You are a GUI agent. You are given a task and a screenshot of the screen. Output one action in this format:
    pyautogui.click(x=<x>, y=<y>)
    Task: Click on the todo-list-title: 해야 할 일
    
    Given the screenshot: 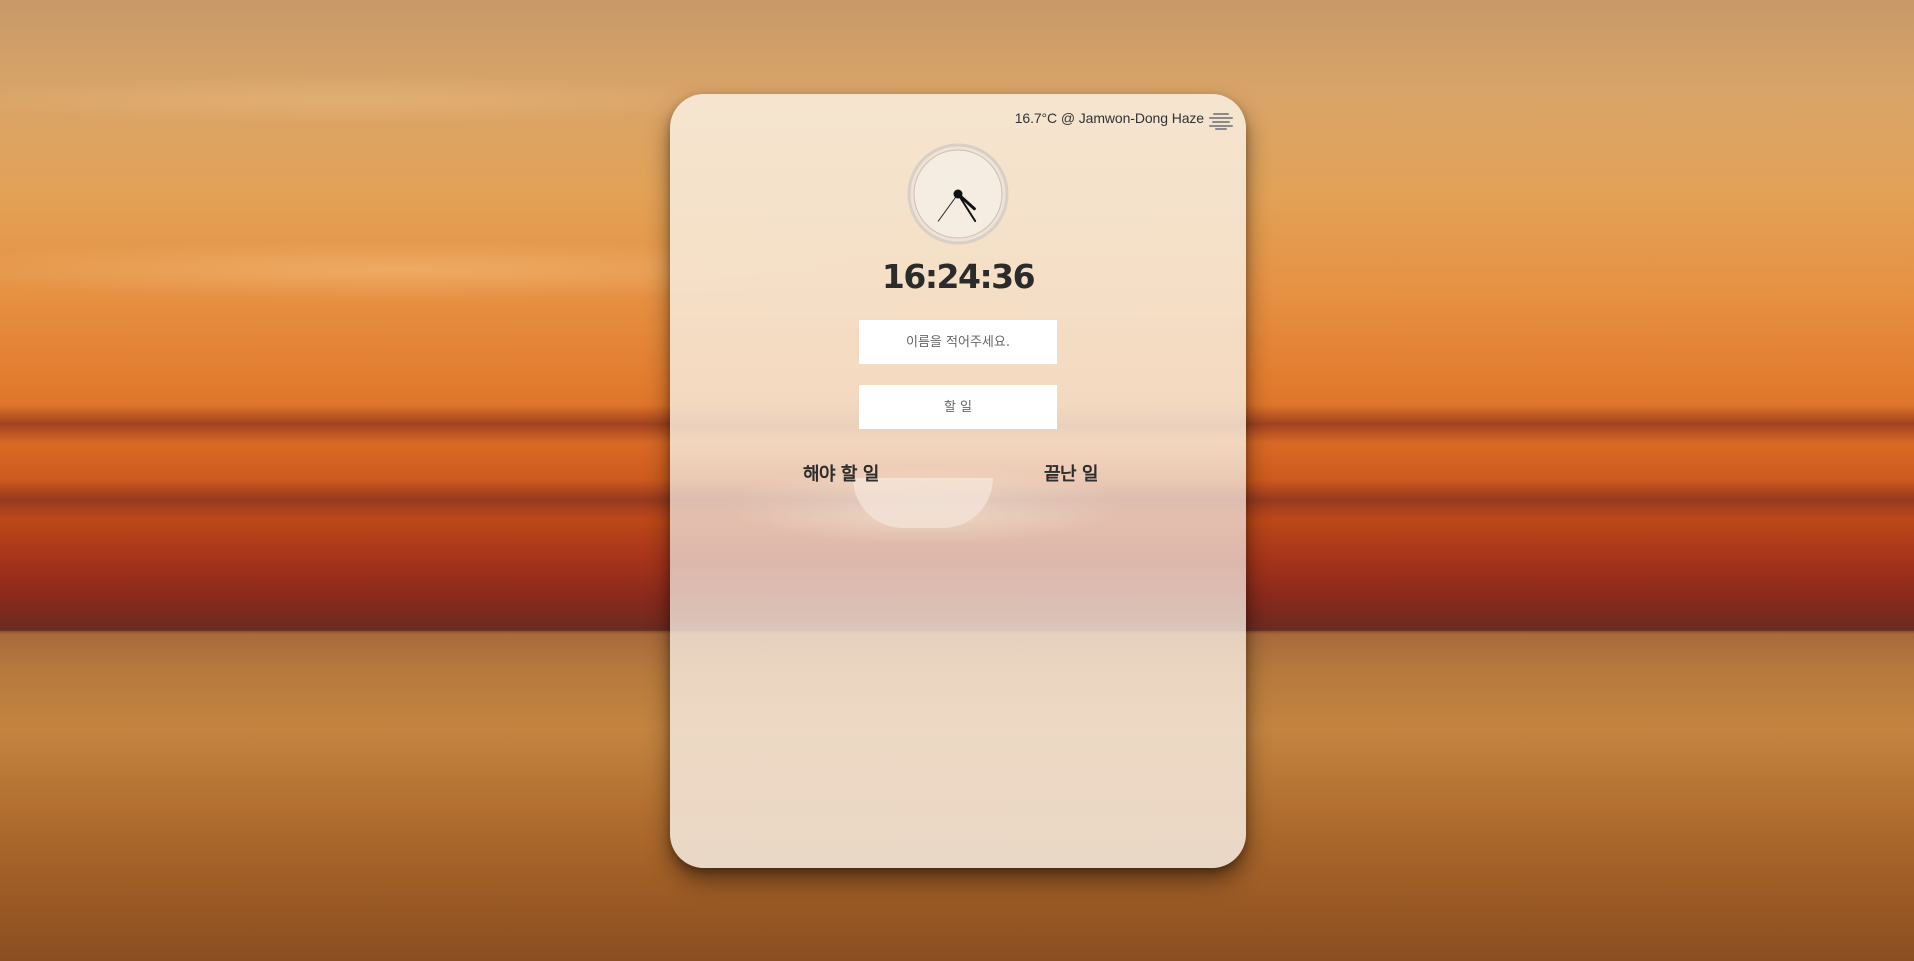 What is the action you would take?
    pyautogui.click(x=841, y=474)
    